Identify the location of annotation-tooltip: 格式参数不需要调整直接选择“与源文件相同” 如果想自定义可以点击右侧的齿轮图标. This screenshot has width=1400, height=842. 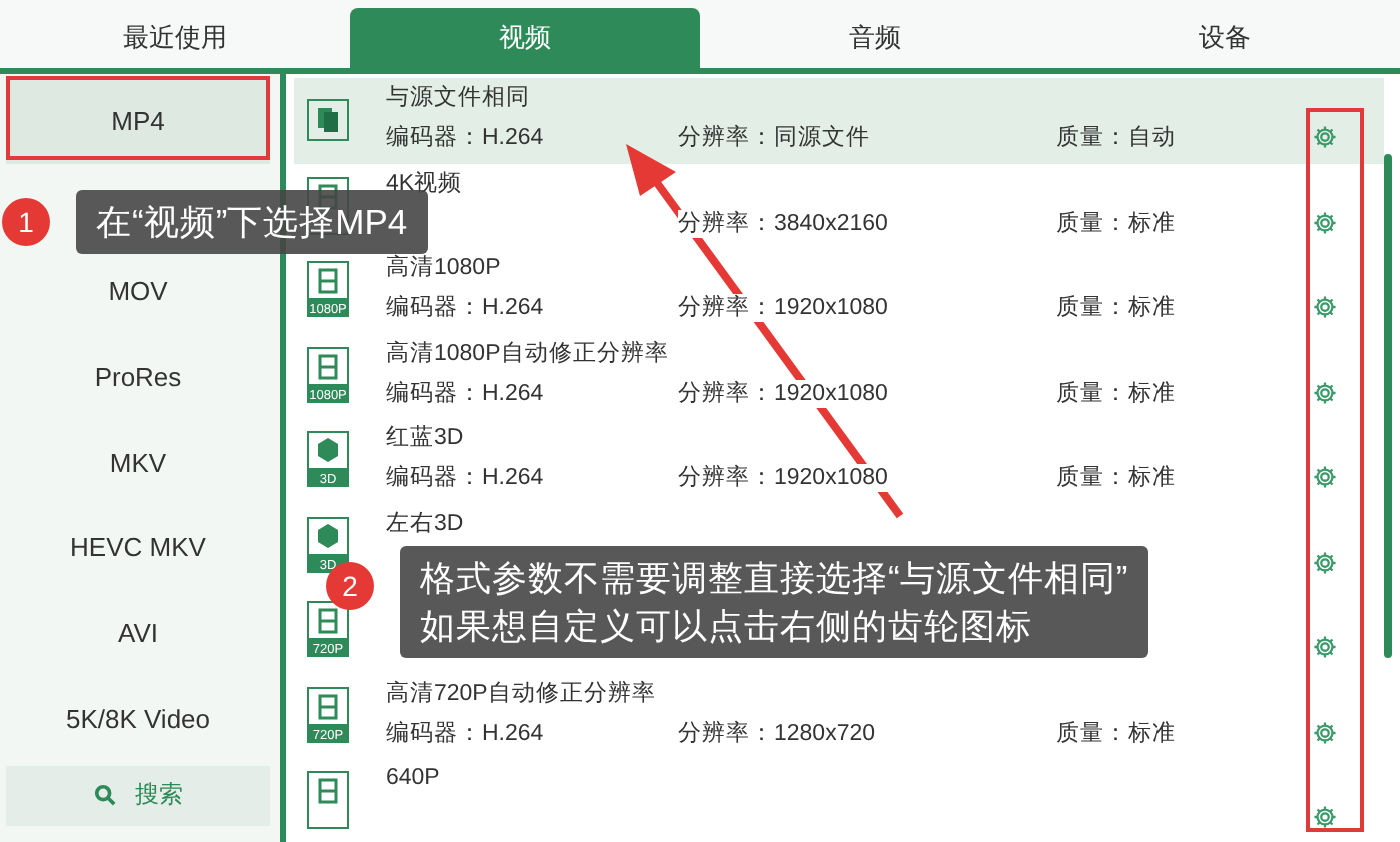
(774, 602).